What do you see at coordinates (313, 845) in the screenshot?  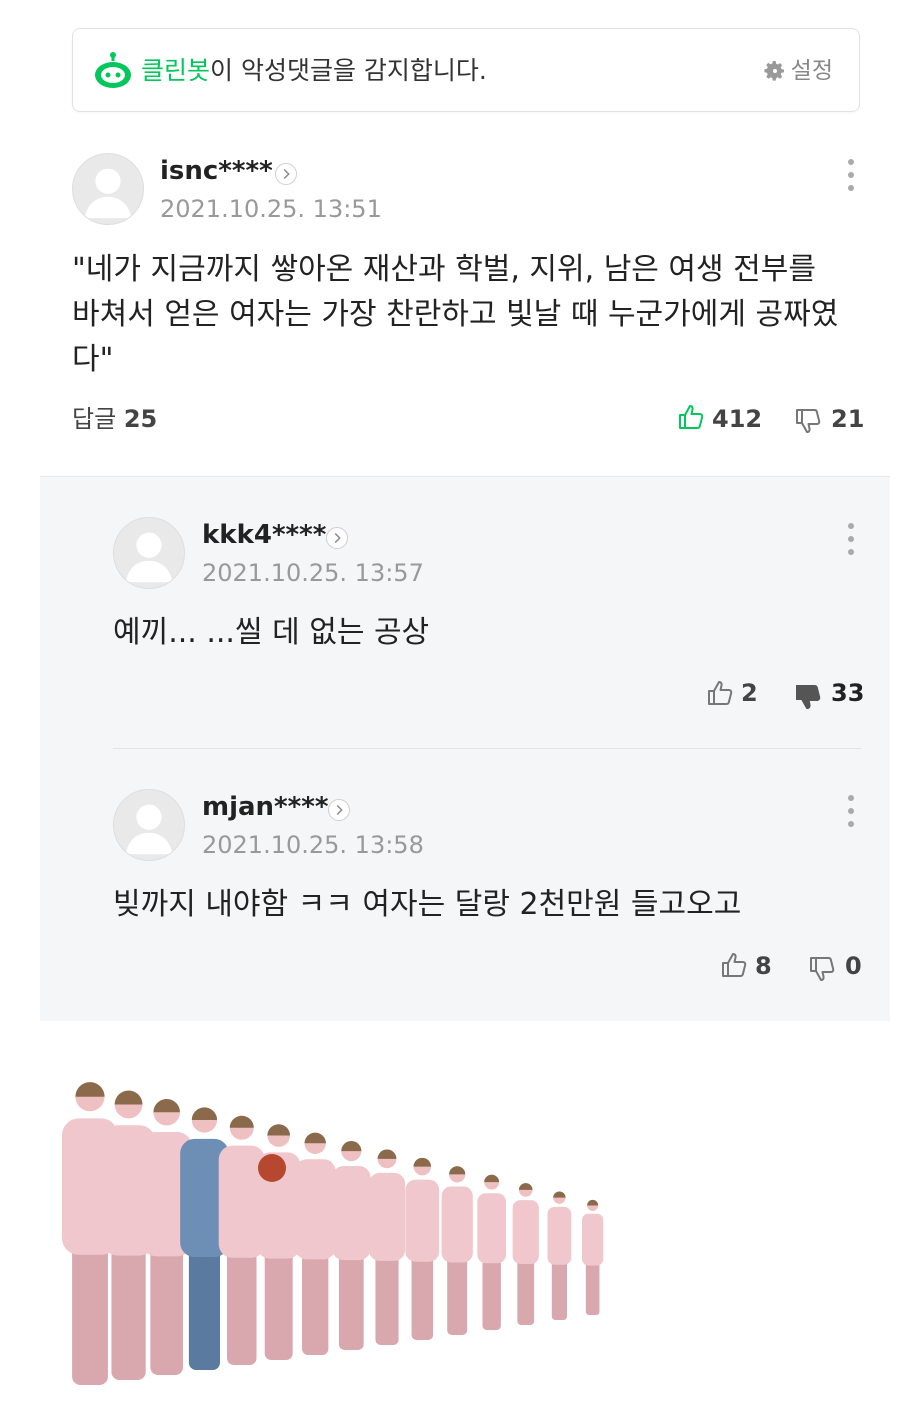 I see `reply-date: 2021.10.25. 13:58` at bounding box center [313, 845].